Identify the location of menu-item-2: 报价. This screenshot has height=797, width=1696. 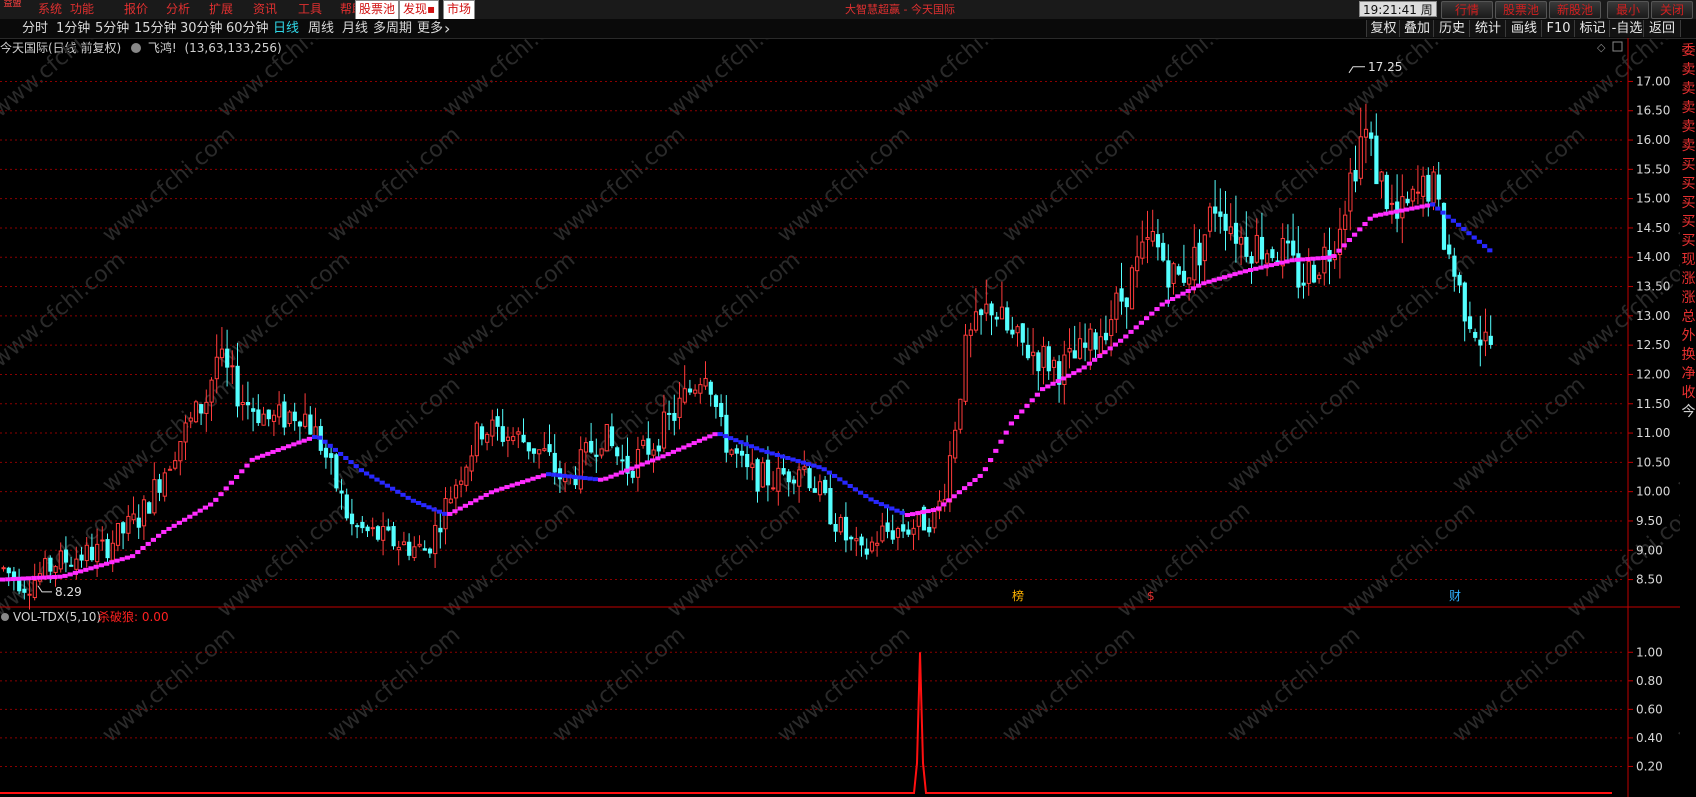
(136, 9).